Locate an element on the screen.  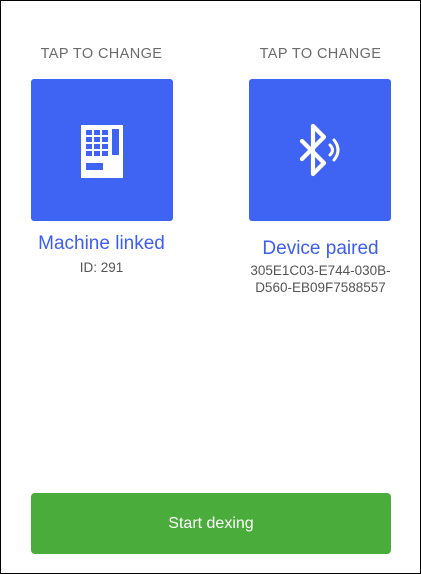
vending-machine-icon is located at coordinates (102, 151).